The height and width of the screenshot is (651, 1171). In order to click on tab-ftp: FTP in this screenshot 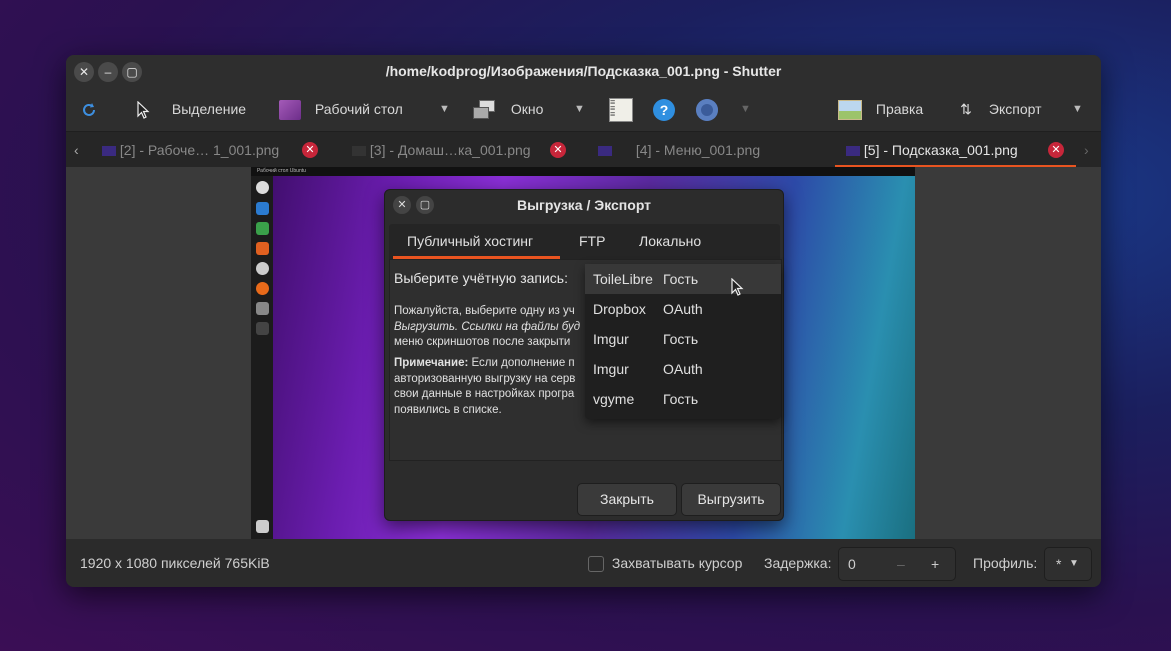, I will do `click(592, 241)`.